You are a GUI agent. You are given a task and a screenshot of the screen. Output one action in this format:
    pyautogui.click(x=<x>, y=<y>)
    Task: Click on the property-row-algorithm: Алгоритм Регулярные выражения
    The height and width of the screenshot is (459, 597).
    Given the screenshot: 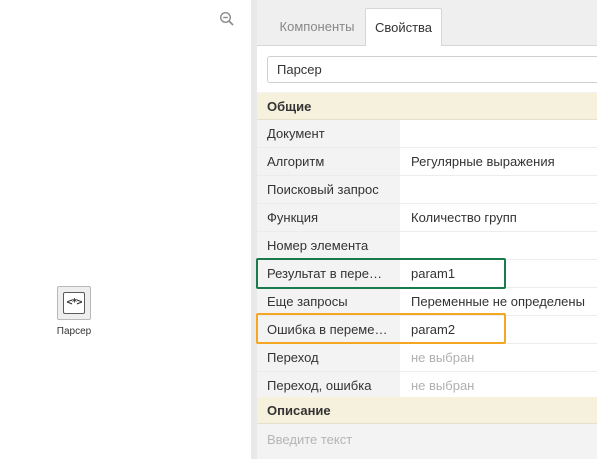 What is the action you would take?
    pyautogui.click(x=427, y=162)
    